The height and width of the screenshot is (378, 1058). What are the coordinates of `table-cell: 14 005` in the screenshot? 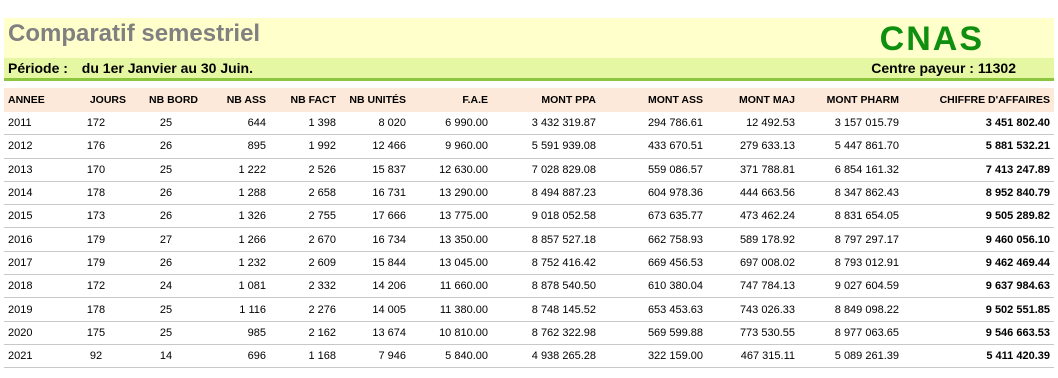 It's located at (375, 309).